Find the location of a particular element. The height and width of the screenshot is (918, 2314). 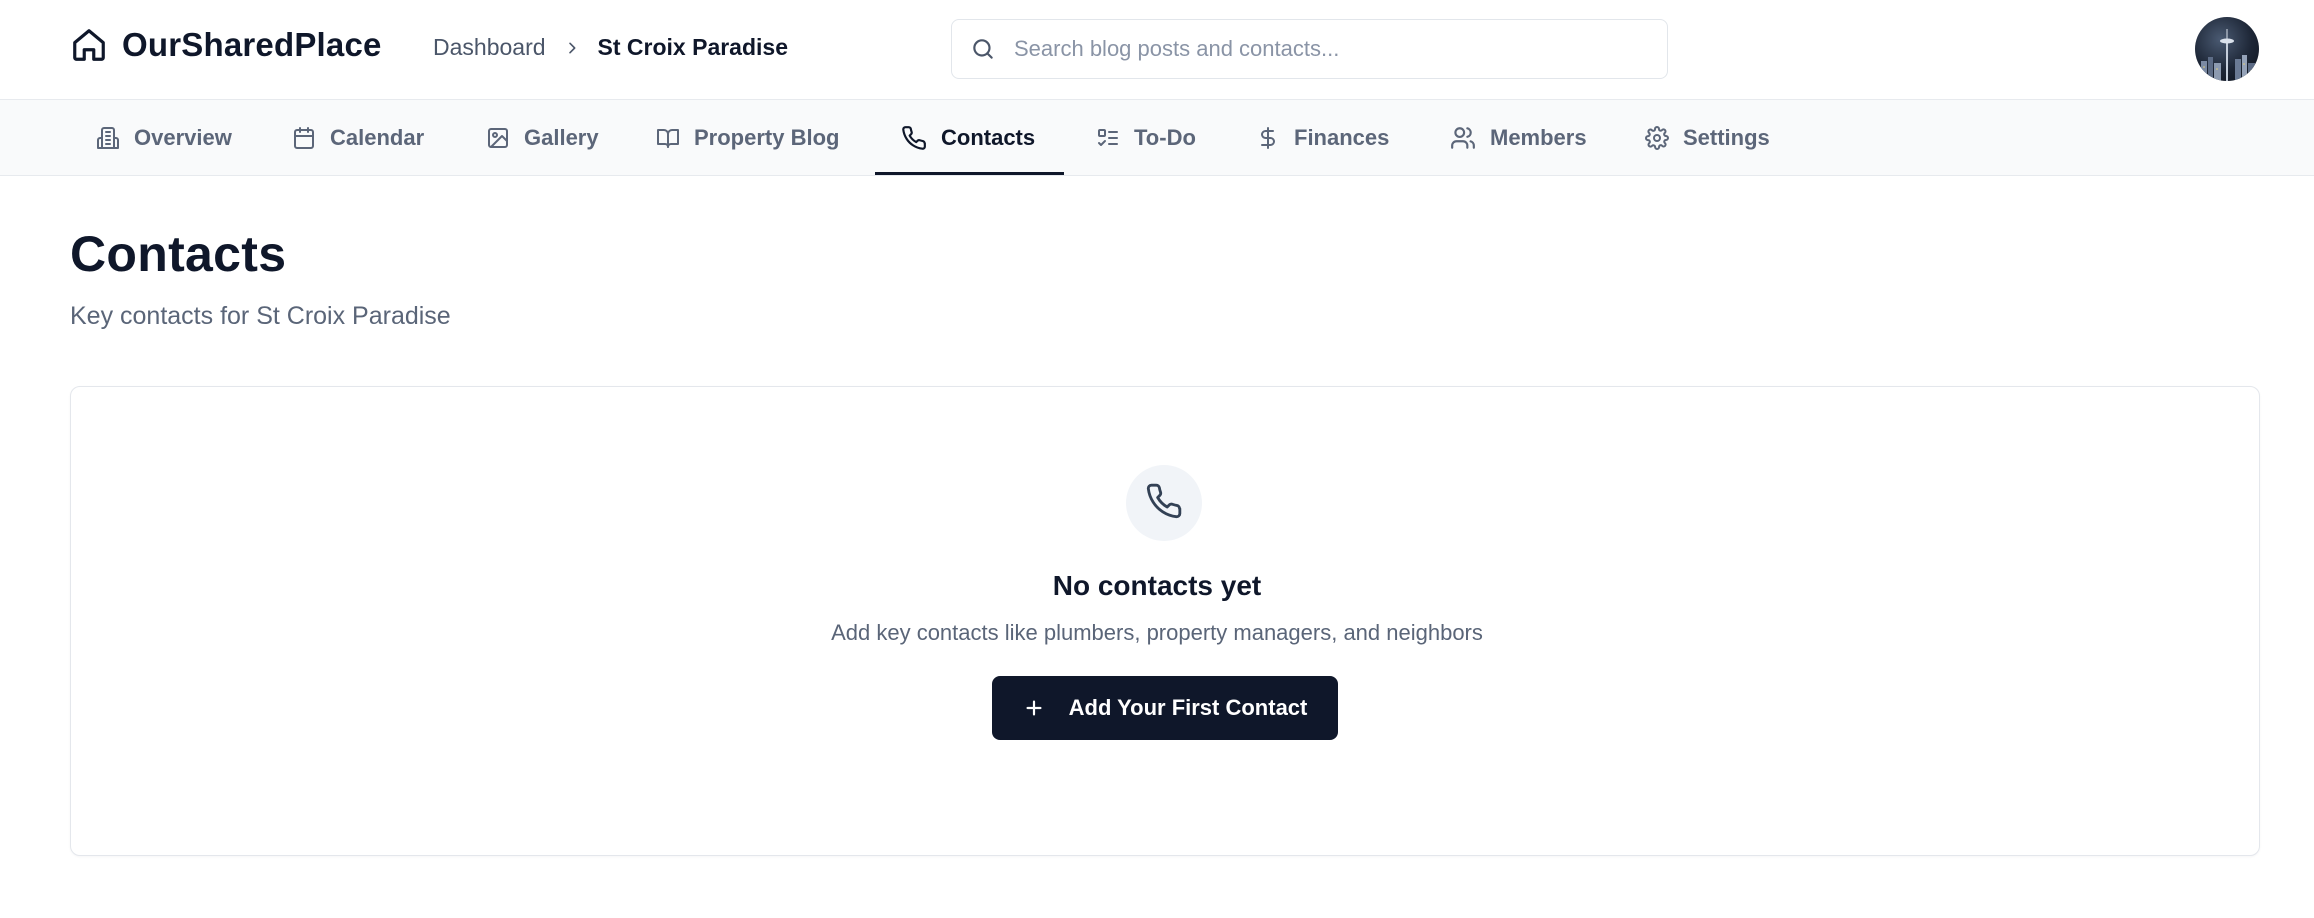

gear-icon is located at coordinates (1657, 138).